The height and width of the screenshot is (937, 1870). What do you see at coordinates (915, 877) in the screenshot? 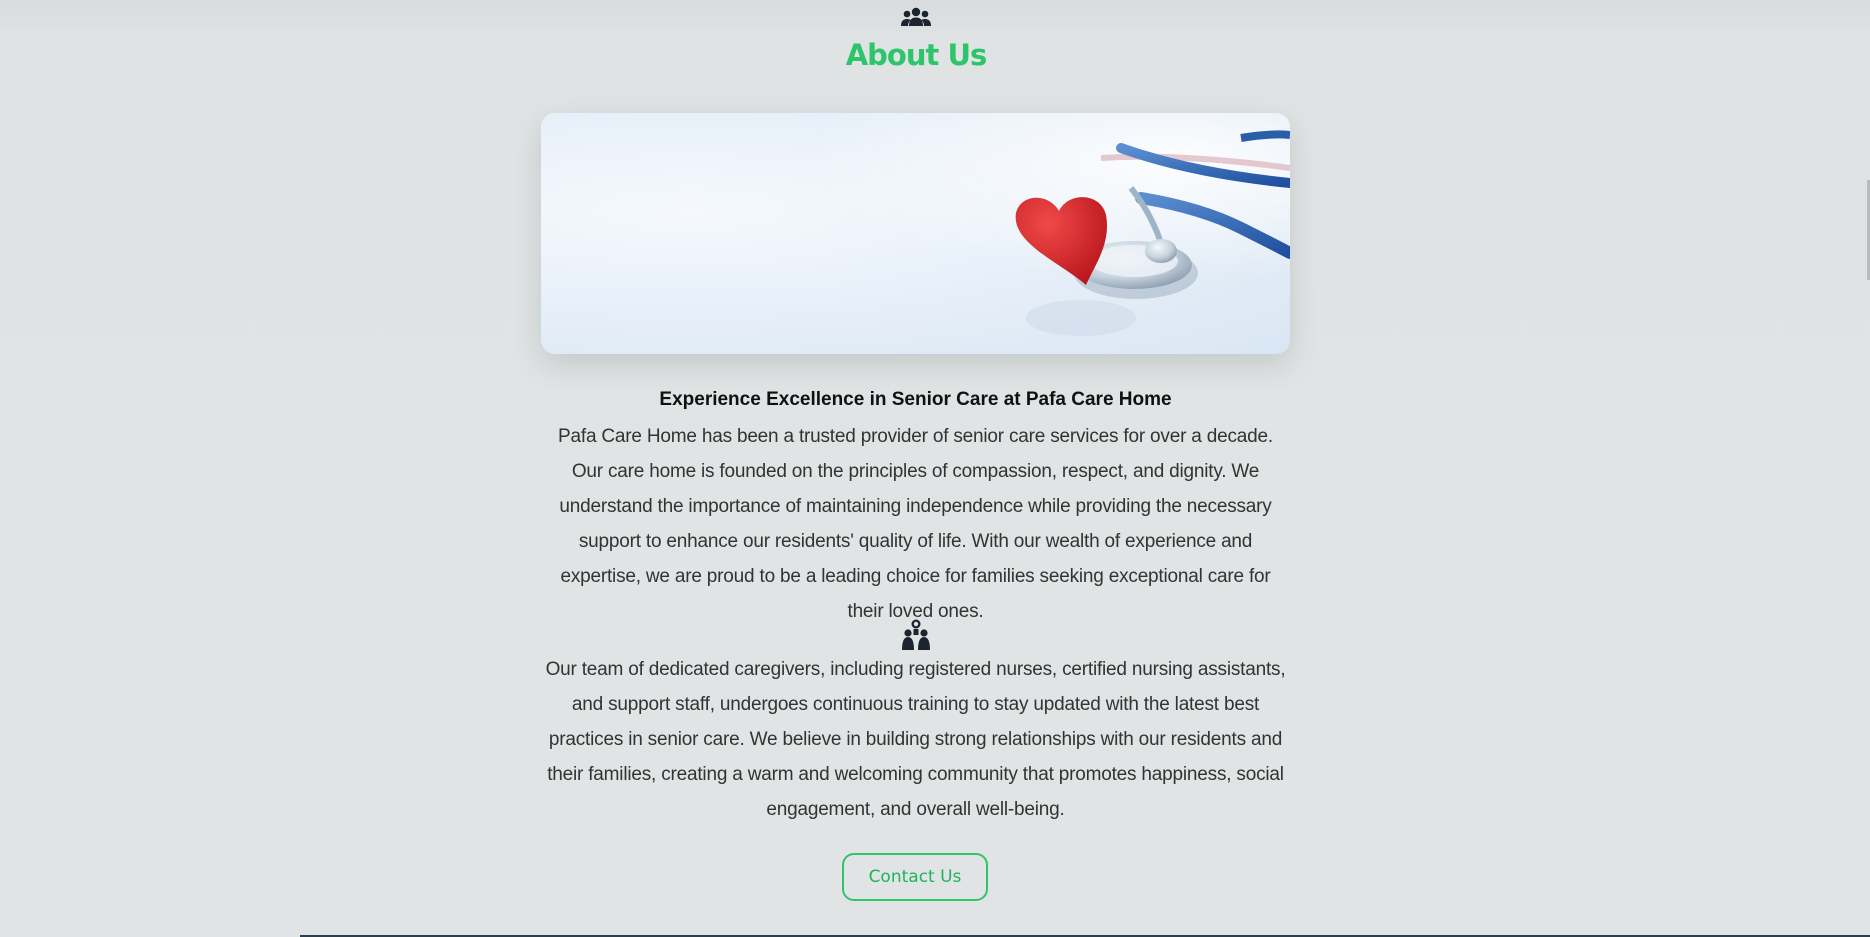
I see `contact-us-button: Contact Us` at bounding box center [915, 877].